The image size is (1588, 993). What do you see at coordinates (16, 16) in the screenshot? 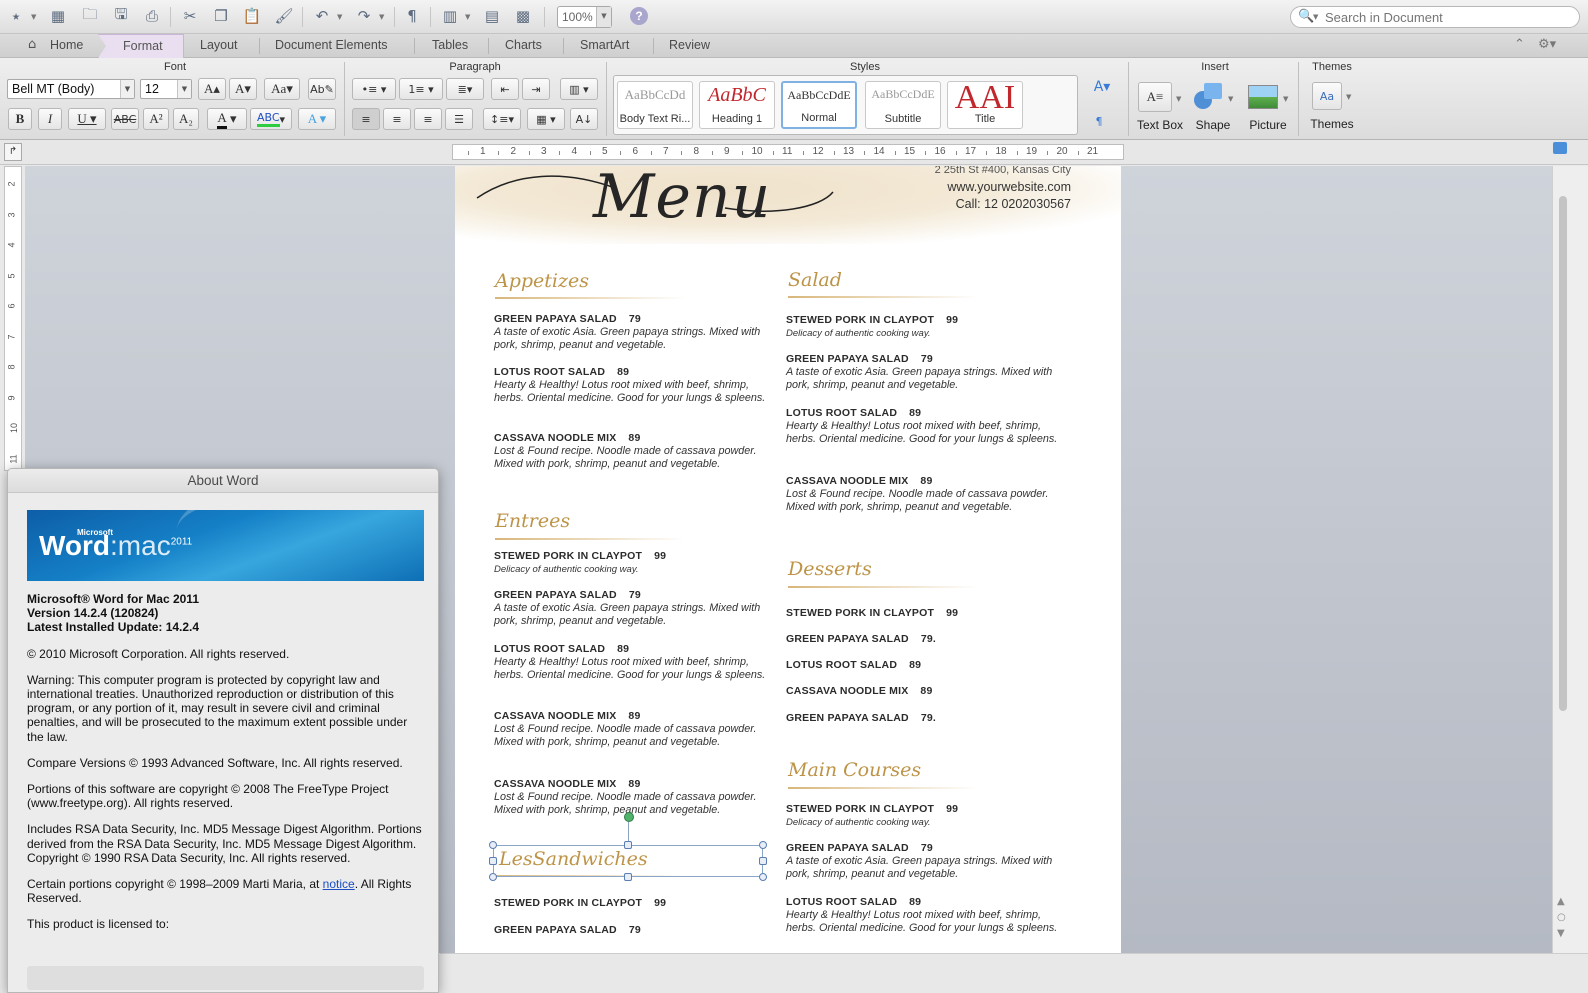
I see `new-document-icon: ⭑` at bounding box center [16, 16].